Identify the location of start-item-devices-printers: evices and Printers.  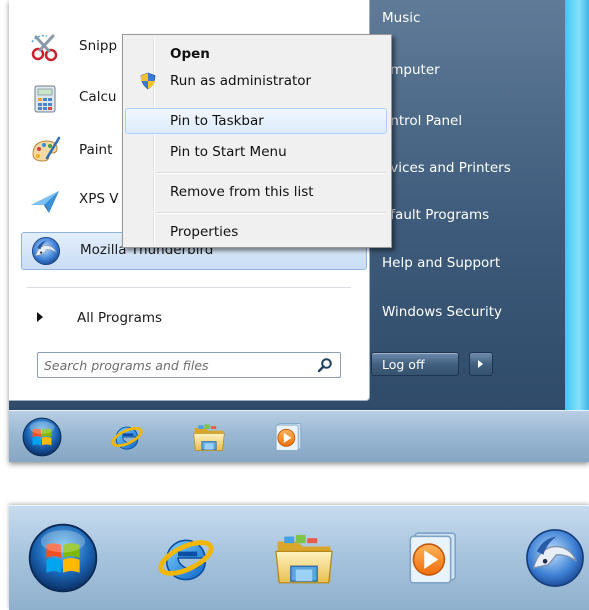
(446, 168).